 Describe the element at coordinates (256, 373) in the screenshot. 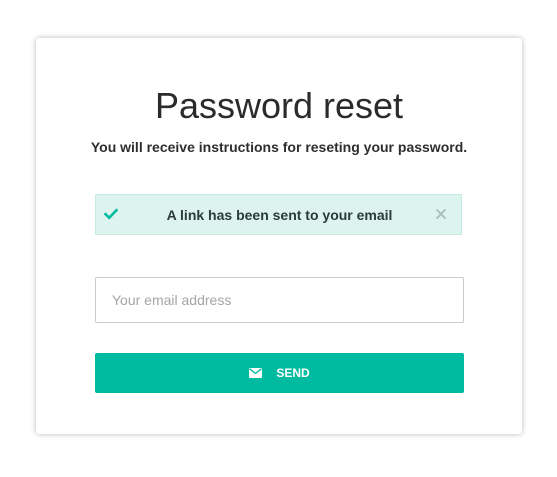

I see `envelope-icon` at that location.